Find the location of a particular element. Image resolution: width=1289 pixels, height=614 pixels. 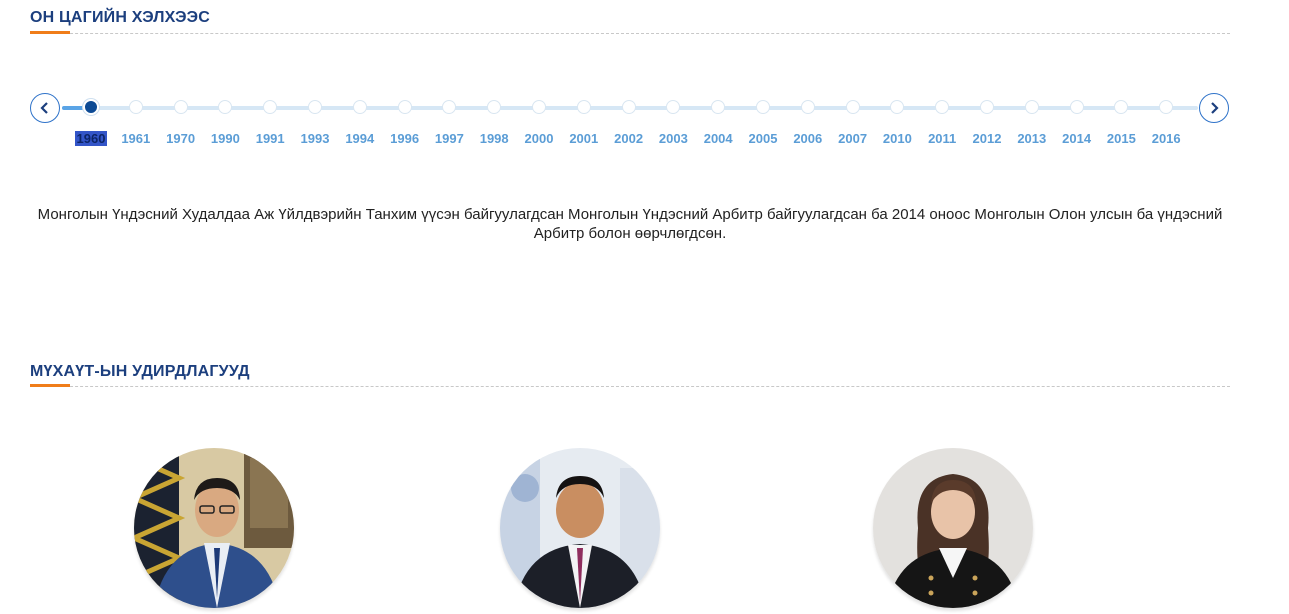

timeline-year-2016: 2016 is located at coordinates (1166, 138).